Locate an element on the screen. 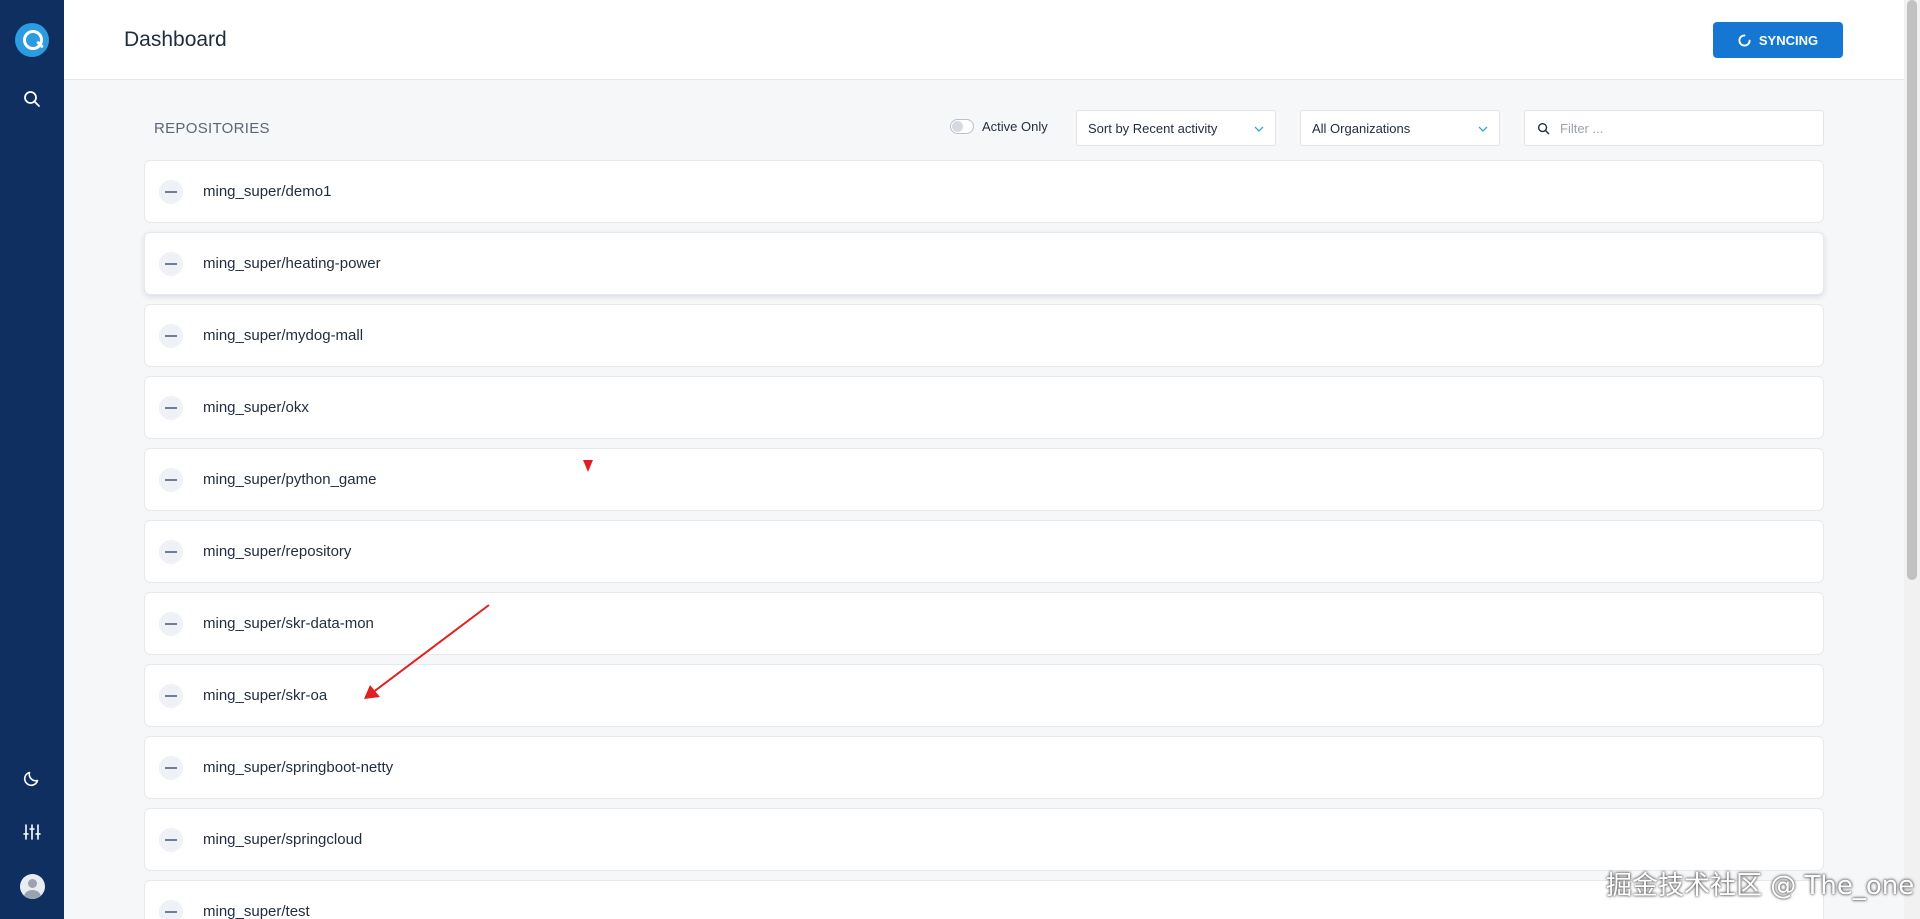 The height and width of the screenshot is (919, 1920). repo-row: ming_super/python_game is located at coordinates (984, 479).